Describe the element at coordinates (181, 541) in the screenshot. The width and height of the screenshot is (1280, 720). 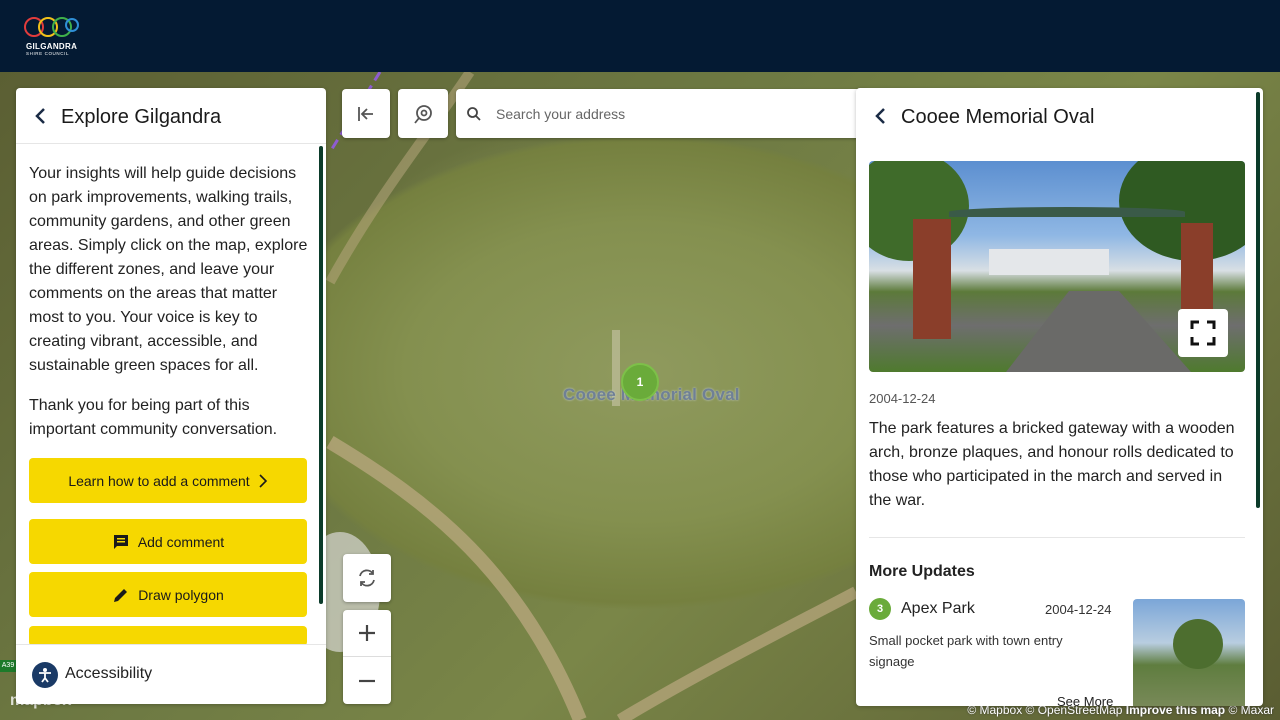
I see `add-comment-label: Add comment` at that location.